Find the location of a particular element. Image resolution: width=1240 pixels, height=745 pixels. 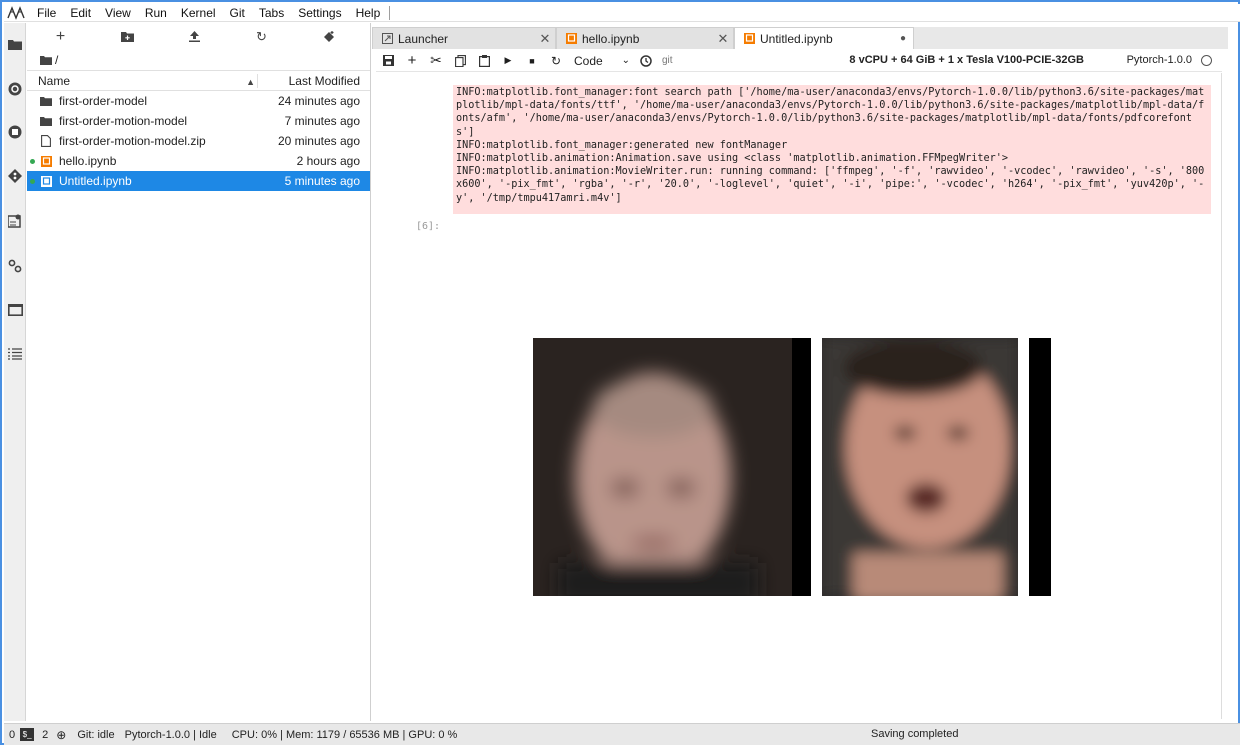

save-status: Saving completed is located at coordinates (915, 734).